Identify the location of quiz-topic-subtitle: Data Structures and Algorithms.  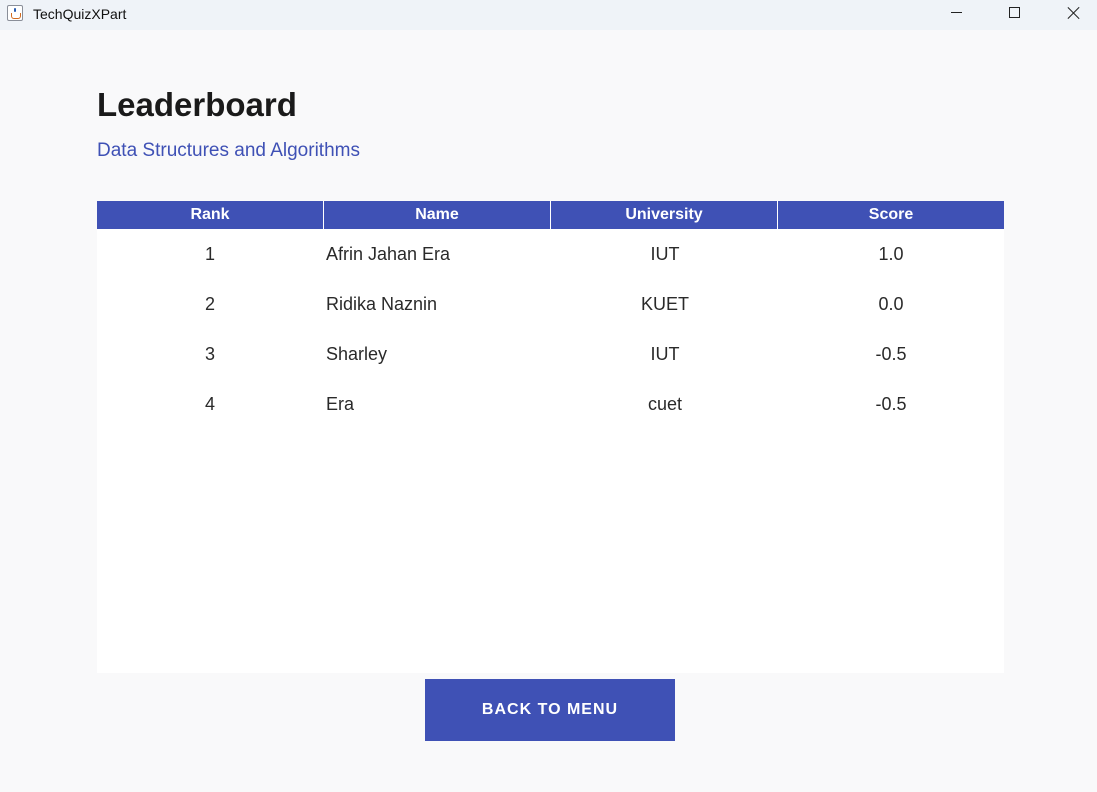
(228, 150).